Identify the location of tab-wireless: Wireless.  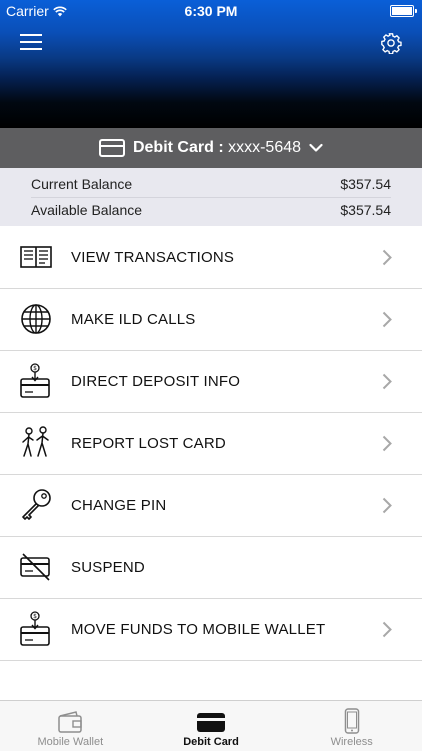
(351, 726).